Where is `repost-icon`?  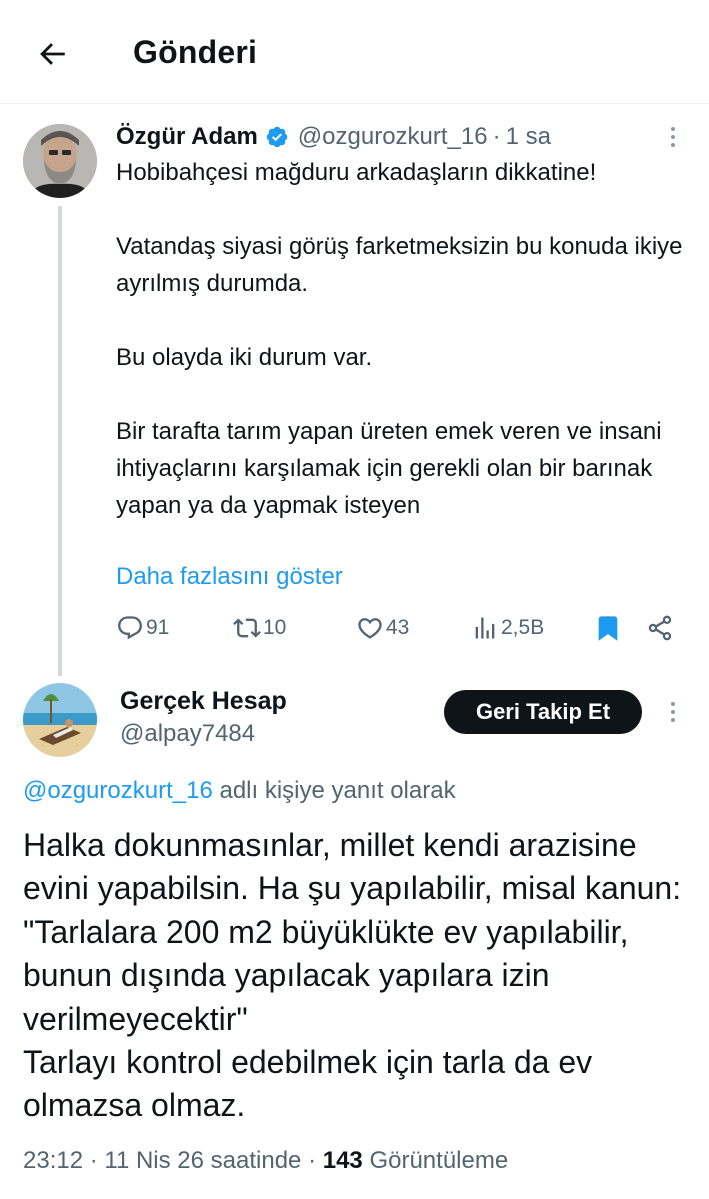
repost-icon is located at coordinates (247, 628).